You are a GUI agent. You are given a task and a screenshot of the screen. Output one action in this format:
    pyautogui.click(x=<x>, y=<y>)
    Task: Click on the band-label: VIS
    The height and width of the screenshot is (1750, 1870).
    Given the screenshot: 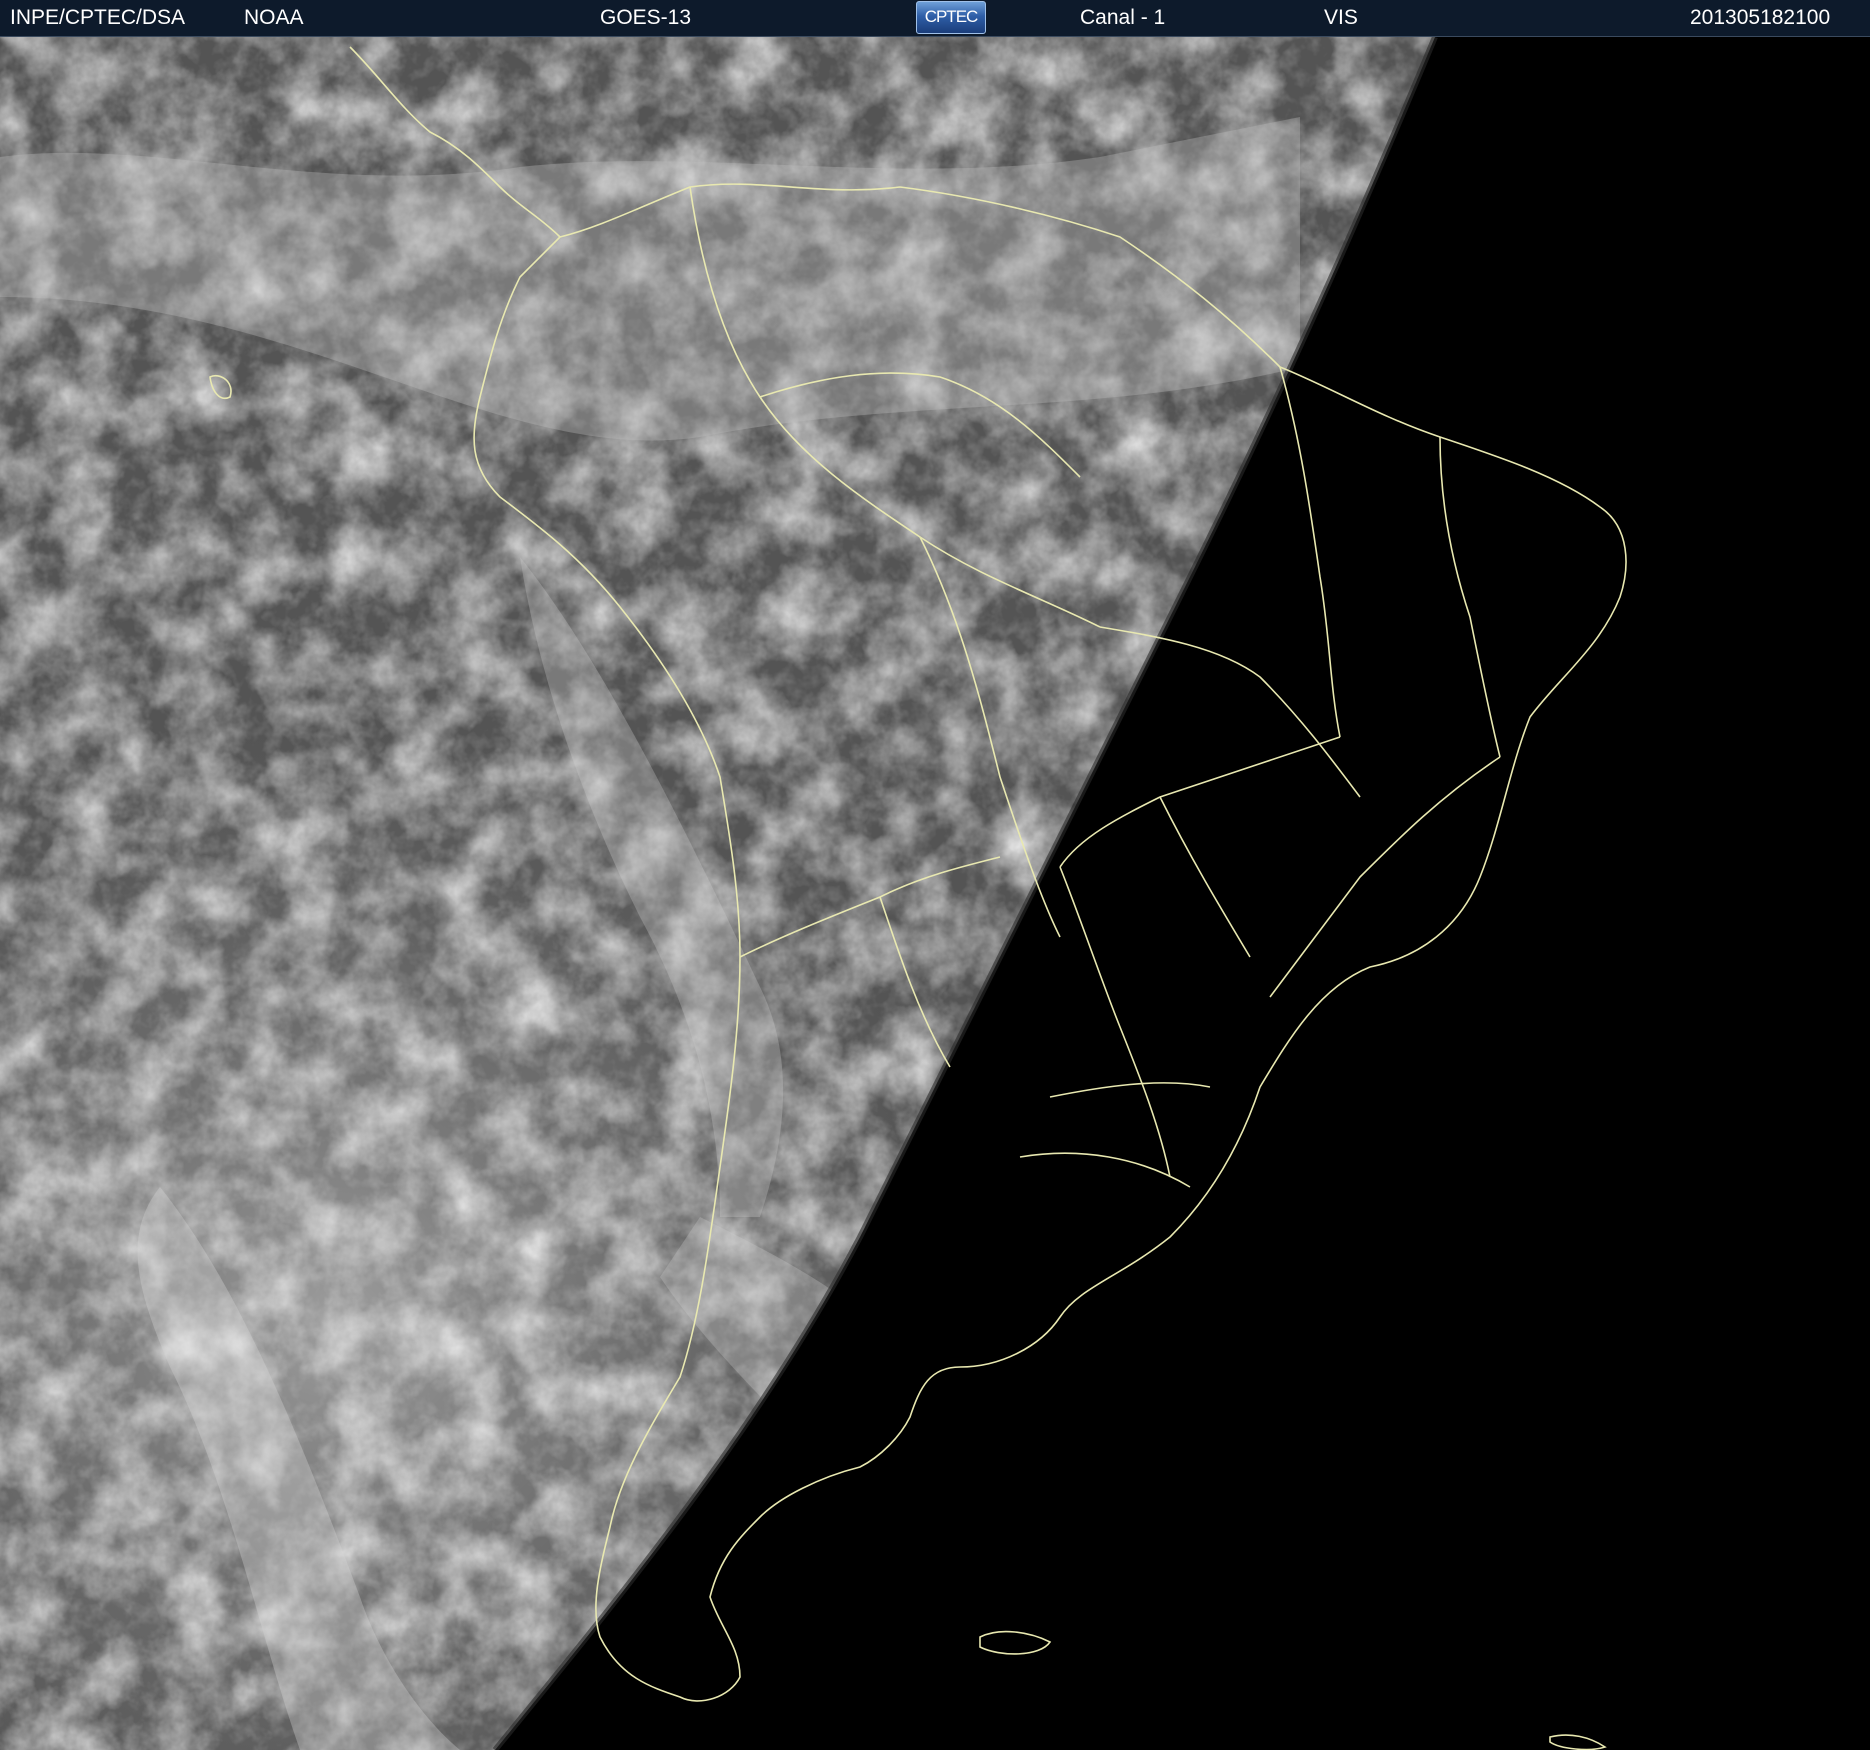 What is the action you would take?
    pyautogui.click(x=1341, y=17)
    